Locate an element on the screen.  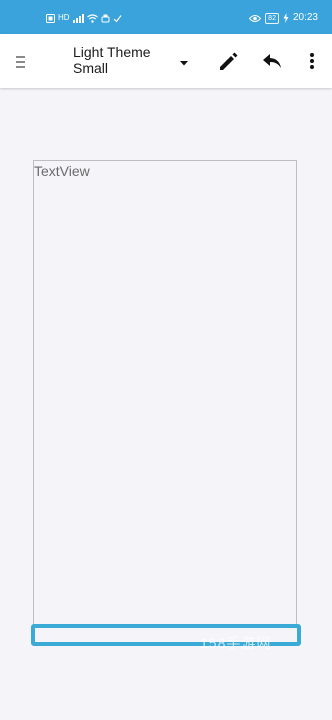
more-vert-icon is located at coordinates (312, 61).